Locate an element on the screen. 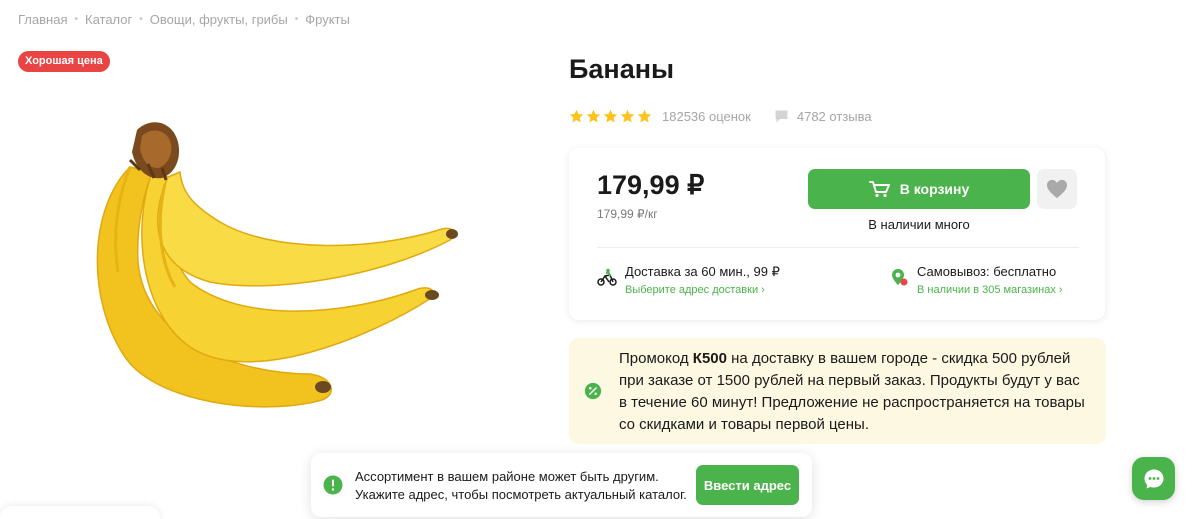 This screenshot has width=1200, height=519. heart-icon is located at coordinates (1057, 189).